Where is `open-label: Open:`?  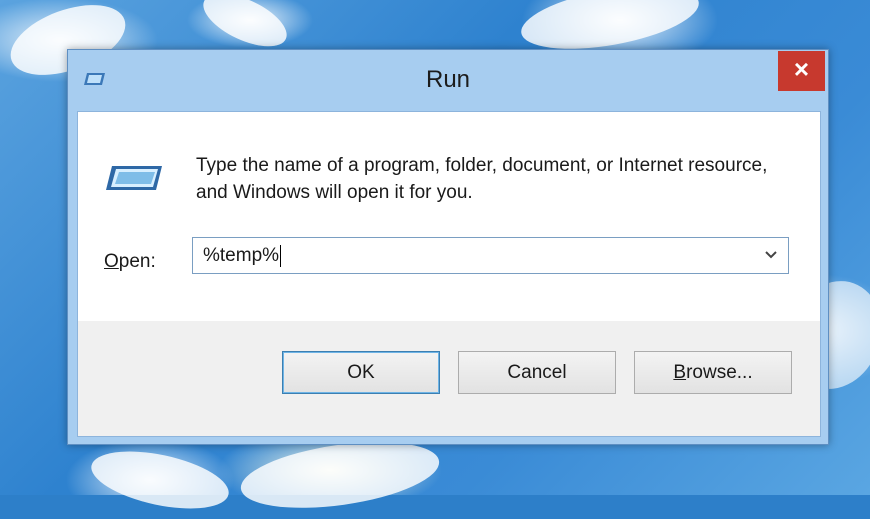
open-label: Open: is located at coordinates (130, 262).